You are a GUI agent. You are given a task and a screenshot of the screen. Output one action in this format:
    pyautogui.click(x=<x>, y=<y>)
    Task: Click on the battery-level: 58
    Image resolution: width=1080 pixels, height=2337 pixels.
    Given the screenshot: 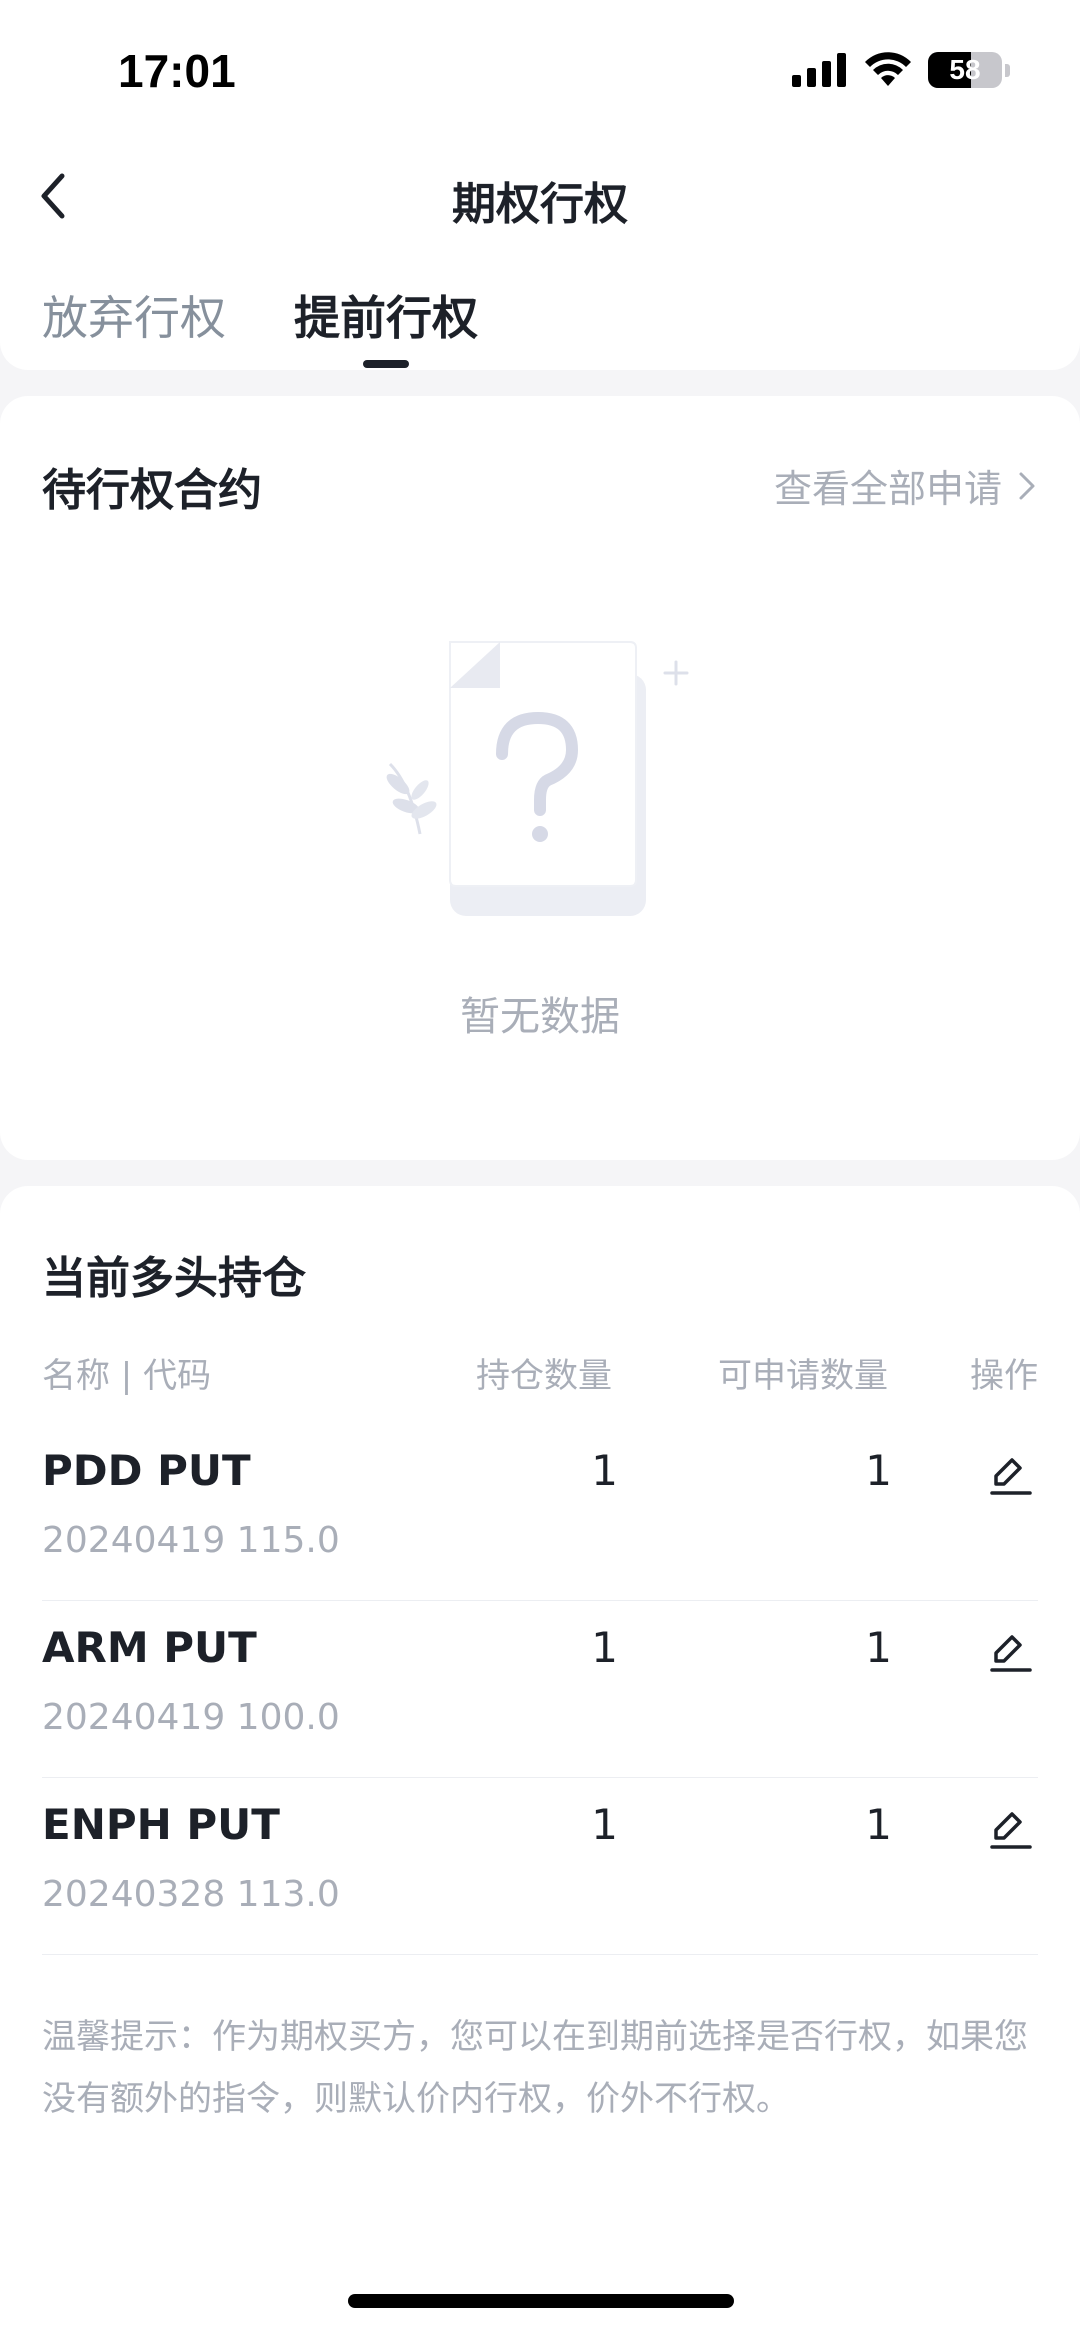 What is the action you would take?
    pyautogui.click(x=965, y=69)
    